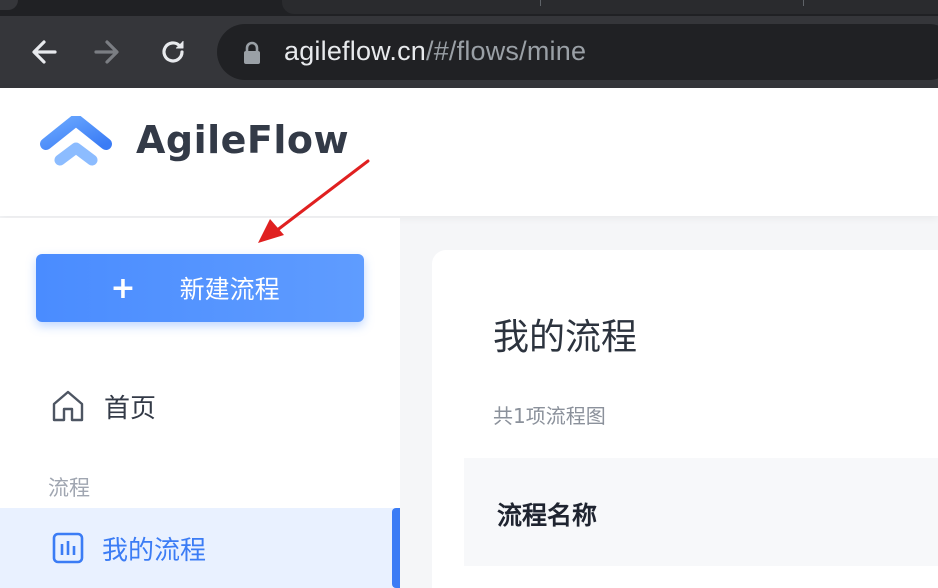 This screenshot has width=938, height=588. I want to click on sidebar-item-my-flows: 我的流程, so click(200, 548).